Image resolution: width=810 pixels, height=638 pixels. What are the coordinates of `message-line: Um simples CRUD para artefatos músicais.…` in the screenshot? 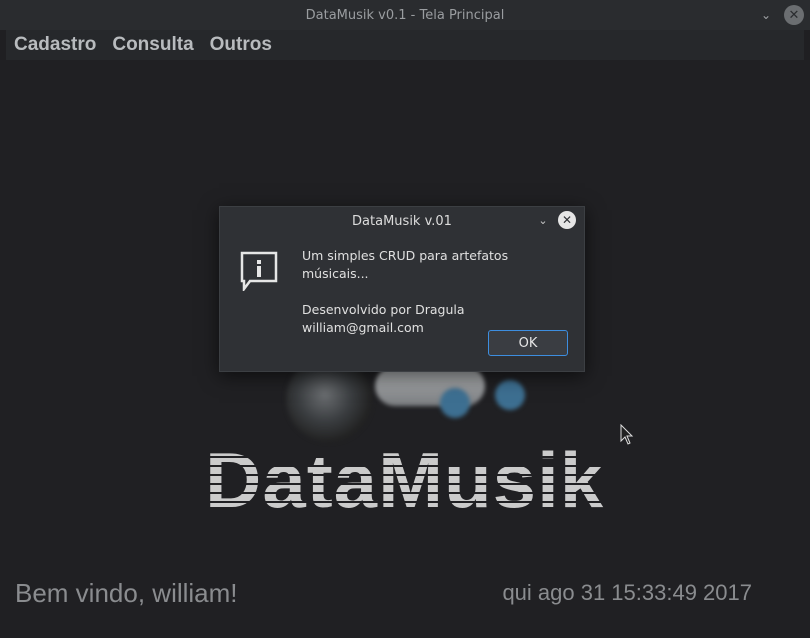 It's located at (405, 264).